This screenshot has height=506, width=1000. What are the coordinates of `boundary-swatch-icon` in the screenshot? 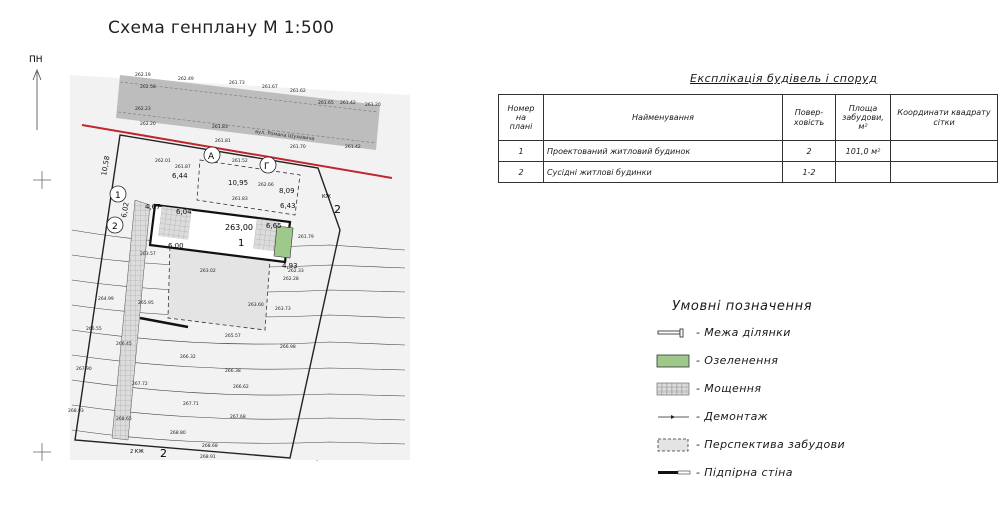 It's located at (670, 333).